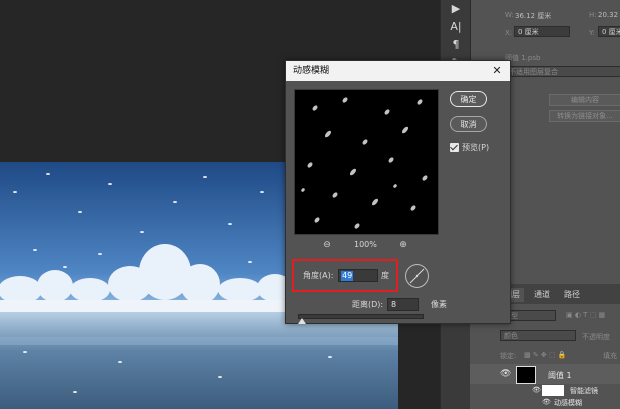 This screenshot has width=620, height=409. What do you see at coordinates (610, 356) in the screenshot?
I see `fill-label: 填充` at bounding box center [610, 356].